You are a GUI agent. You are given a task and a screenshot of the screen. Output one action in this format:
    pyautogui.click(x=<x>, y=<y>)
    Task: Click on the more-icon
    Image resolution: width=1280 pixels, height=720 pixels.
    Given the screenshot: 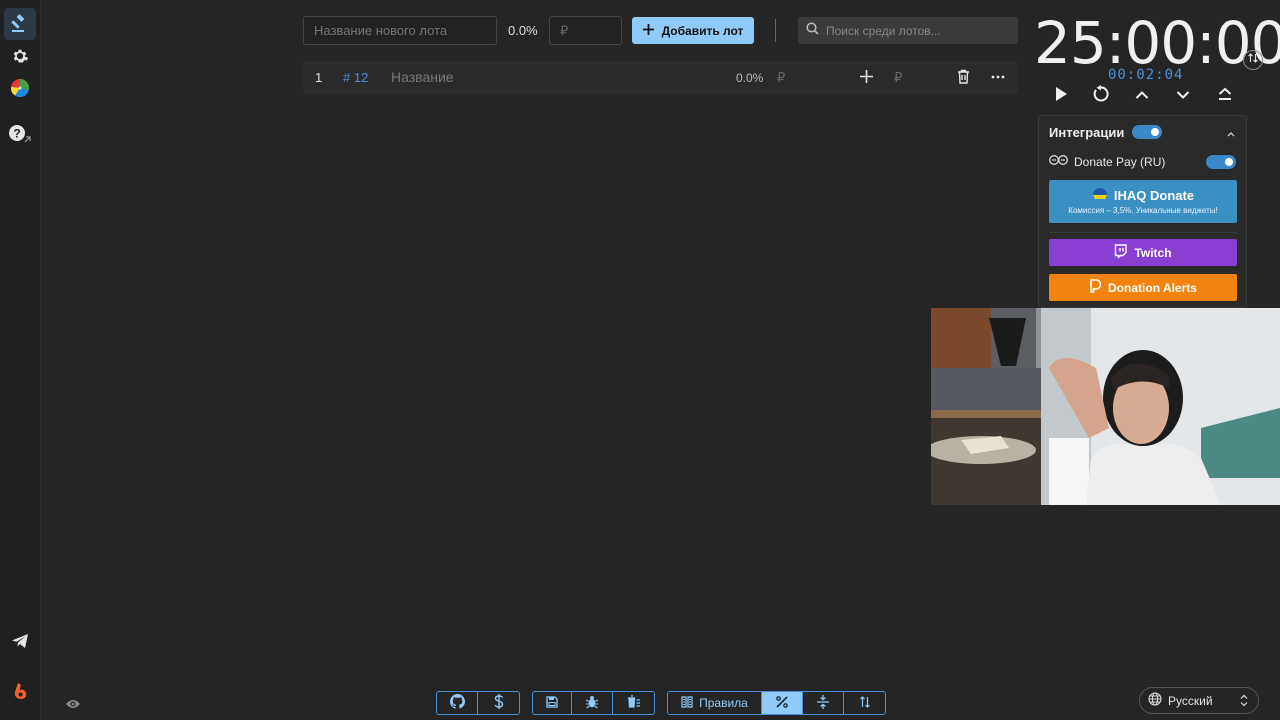 What is the action you would take?
    pyautogui.click(x=998, y=79)
    